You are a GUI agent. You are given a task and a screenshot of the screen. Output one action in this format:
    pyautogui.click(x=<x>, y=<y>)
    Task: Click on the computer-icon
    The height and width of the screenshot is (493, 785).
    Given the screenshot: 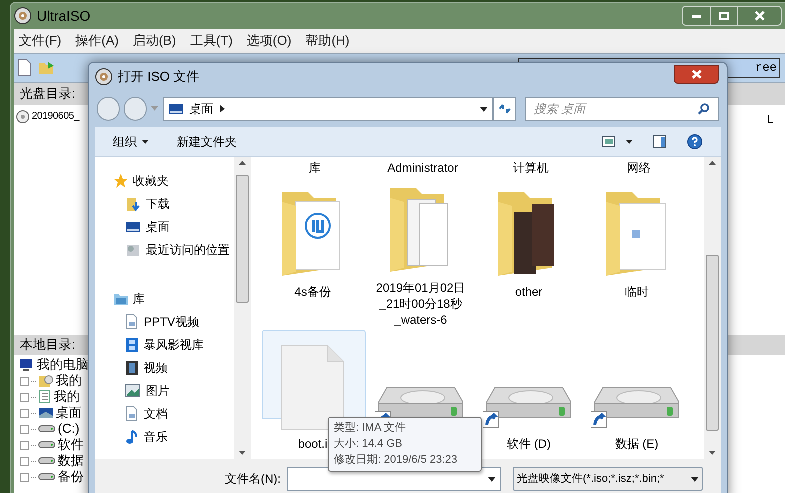 What is the action you would take?
    pyautogui.click(x=26, y=365)
    